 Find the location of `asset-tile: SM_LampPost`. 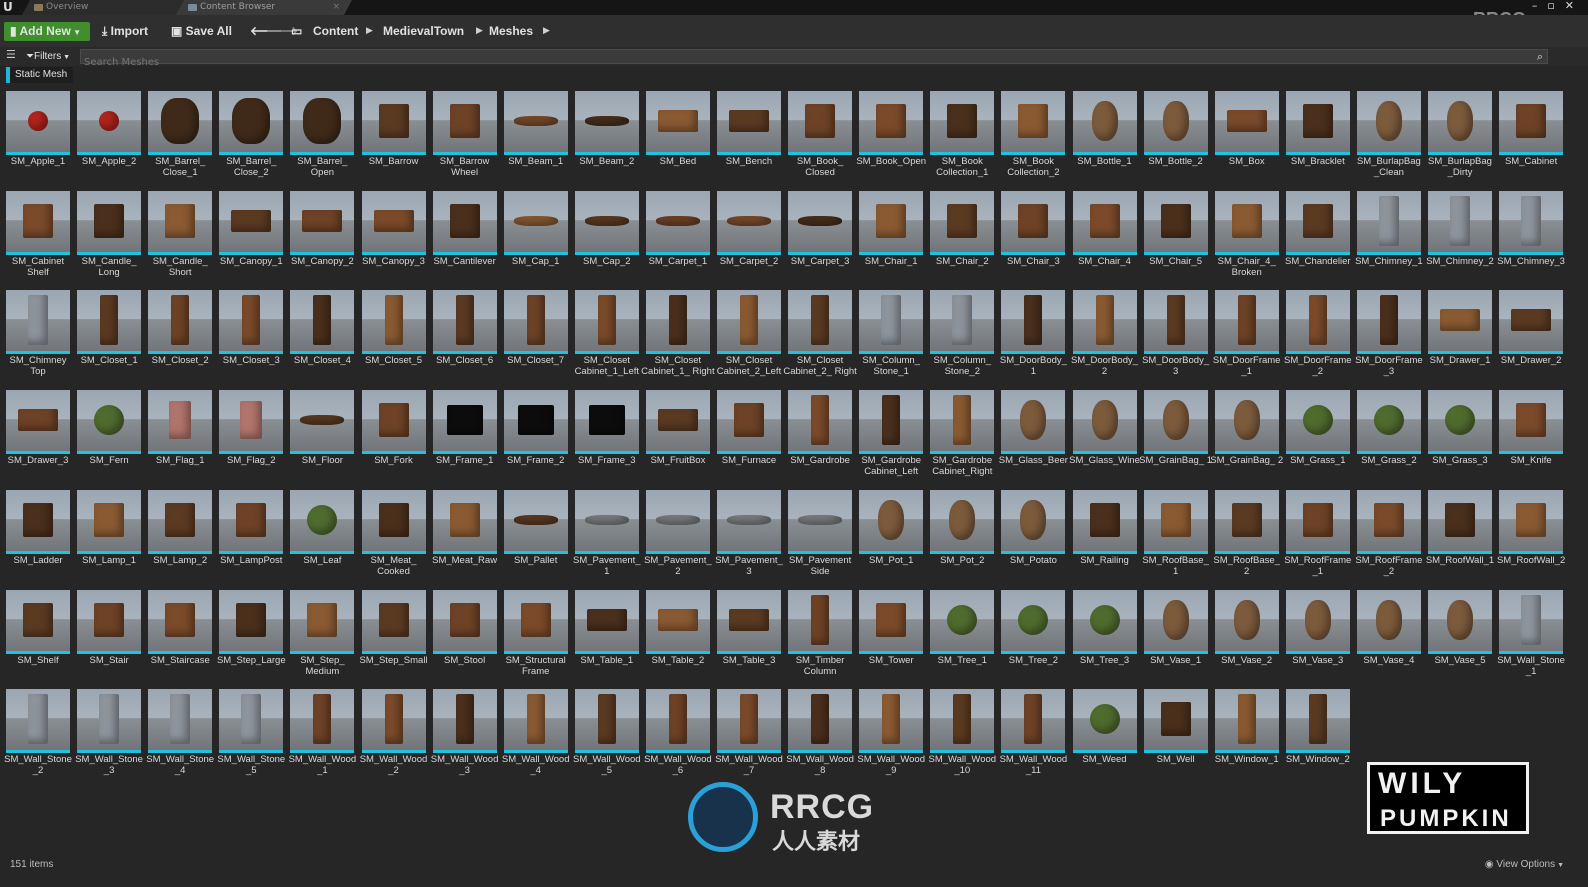

asset-tile: SM_LampPost is located at coordinates (251, 537).